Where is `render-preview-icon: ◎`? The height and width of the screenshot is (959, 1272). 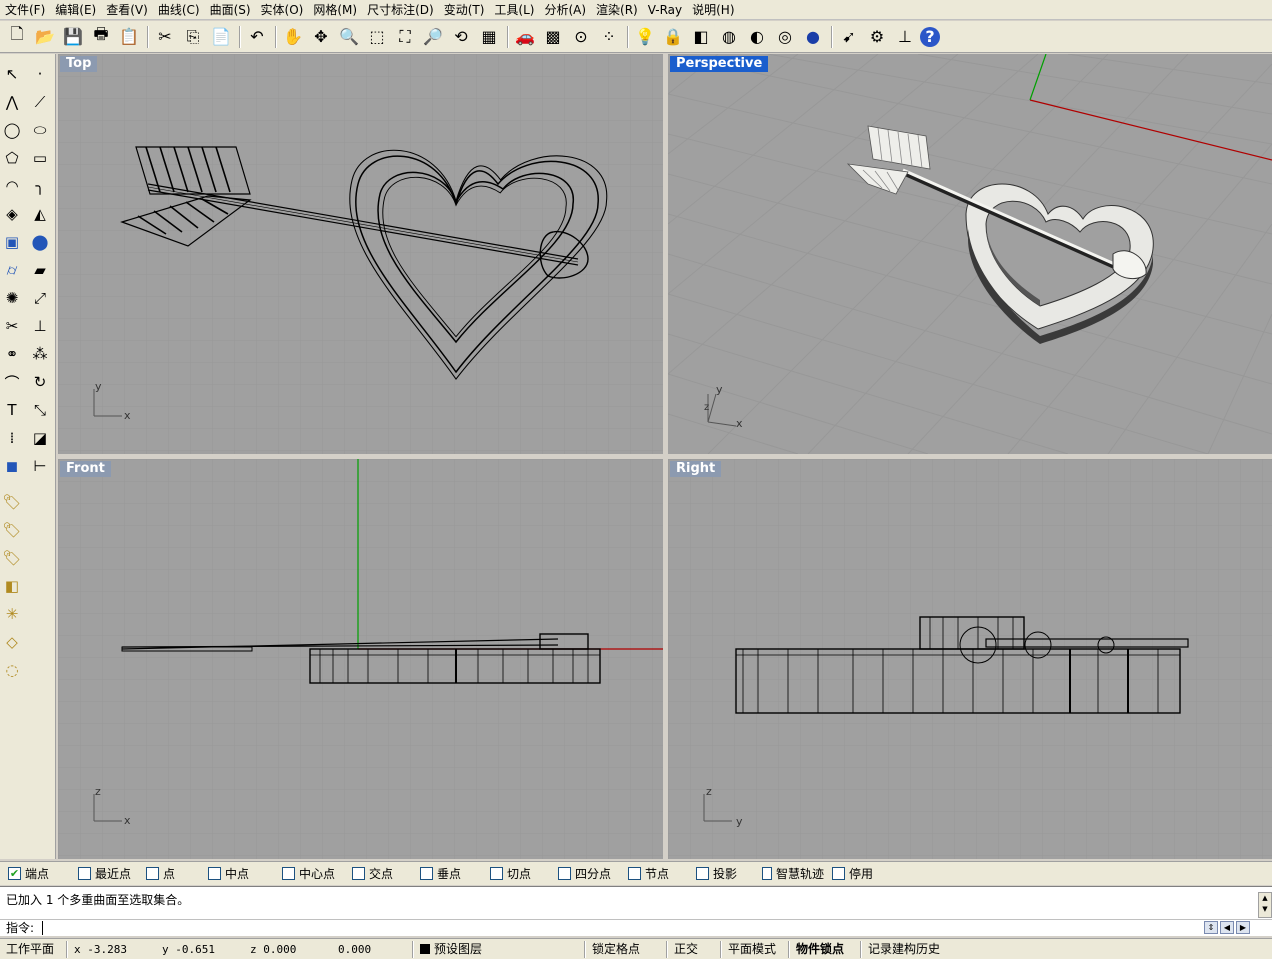 render-preview-icon: ◎ is located at coordinates (785, 37).